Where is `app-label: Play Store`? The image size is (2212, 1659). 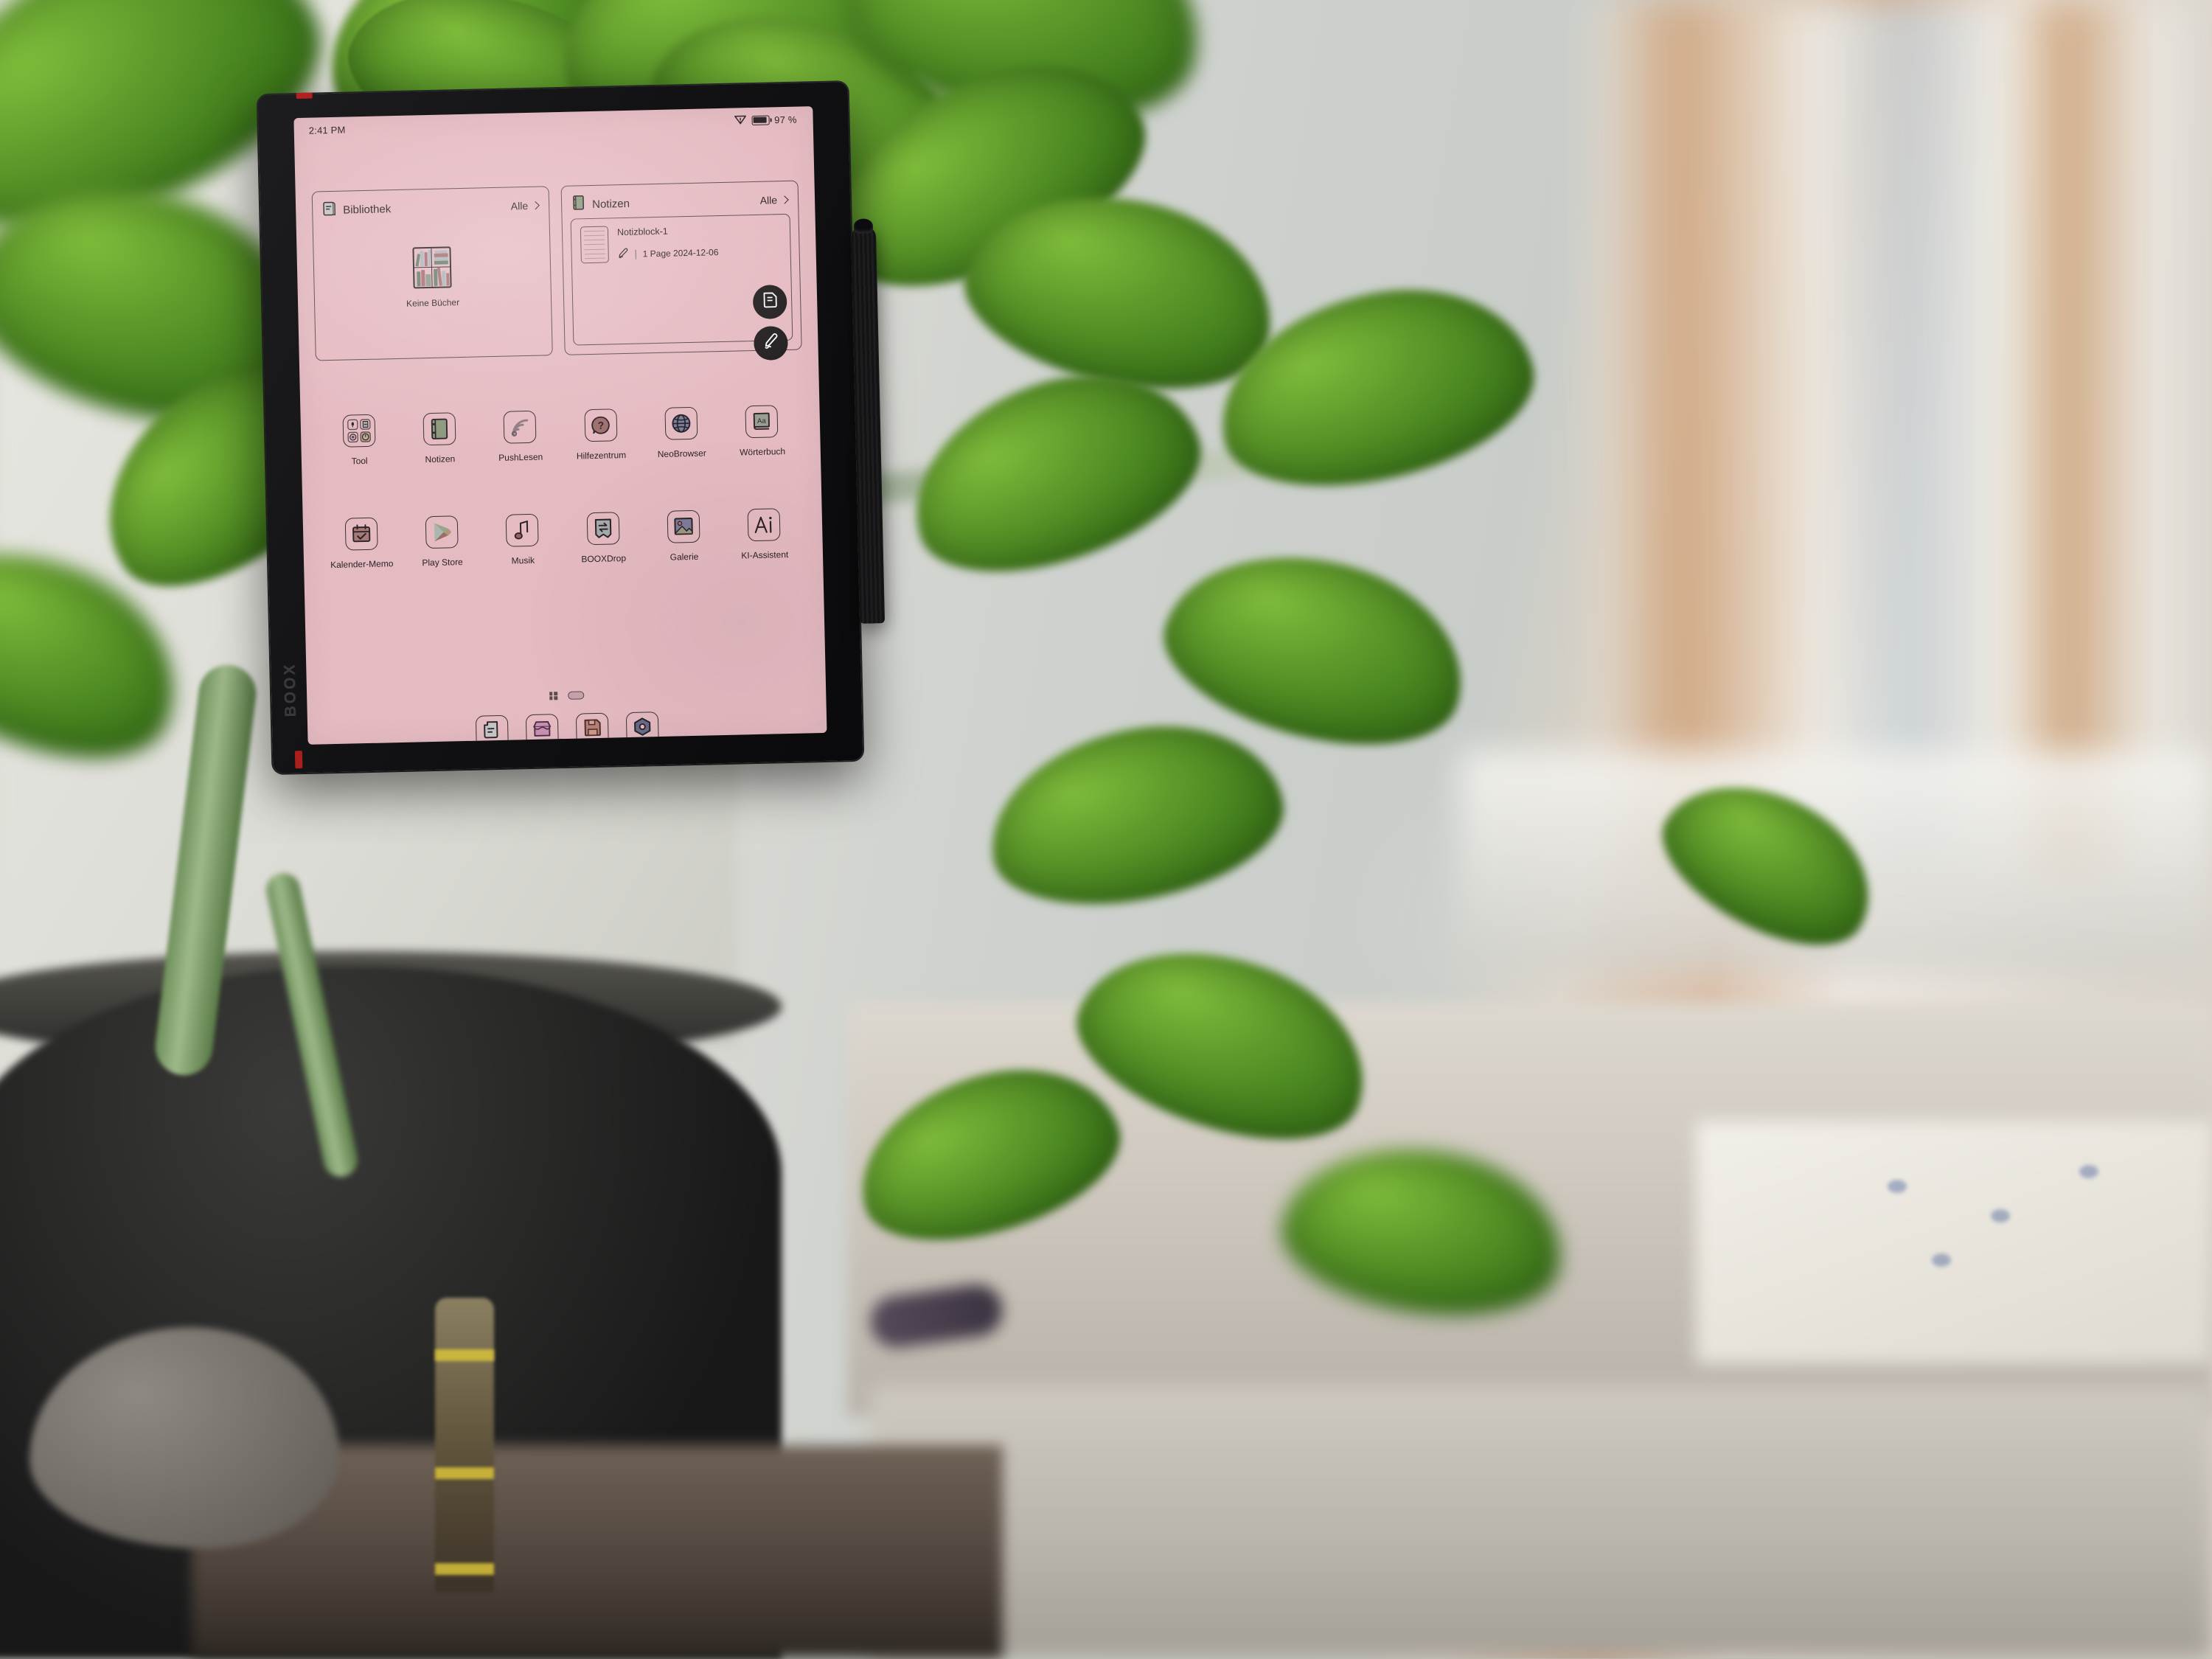
app-label: Play Store is located at coordinates (442, 562).